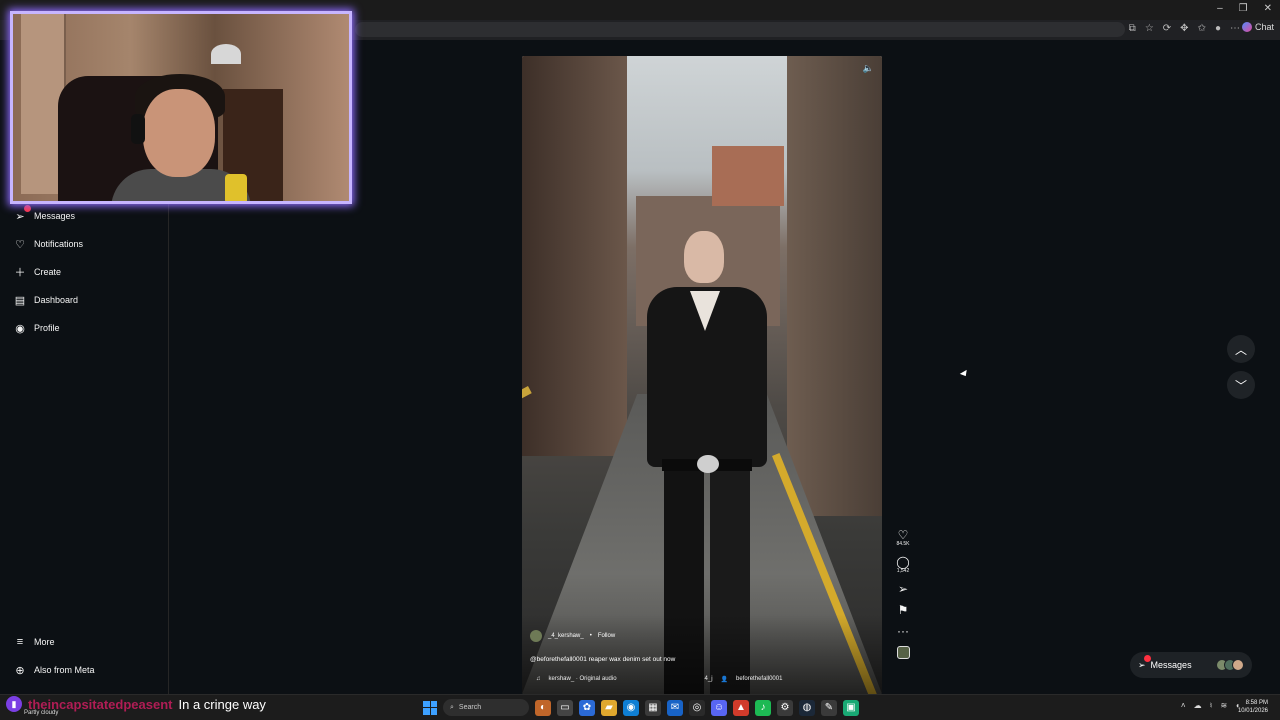 The image size is (1280, 720). What do you see at coordinates (452, 707) in the screenshot?
I see `search-icon: ⌕` at bounding box center [452, 707].